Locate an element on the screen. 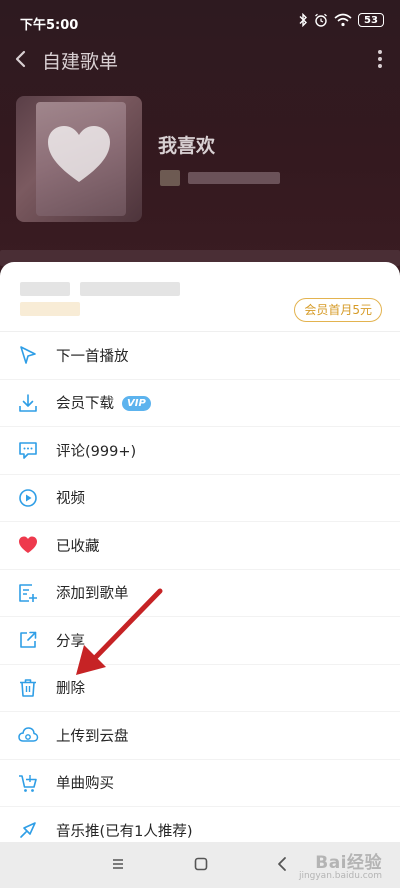 This screenshot has height=888, width=400. menu-item-label: 音乐推(已有1人推荐) is located at coordinates (124, 831).